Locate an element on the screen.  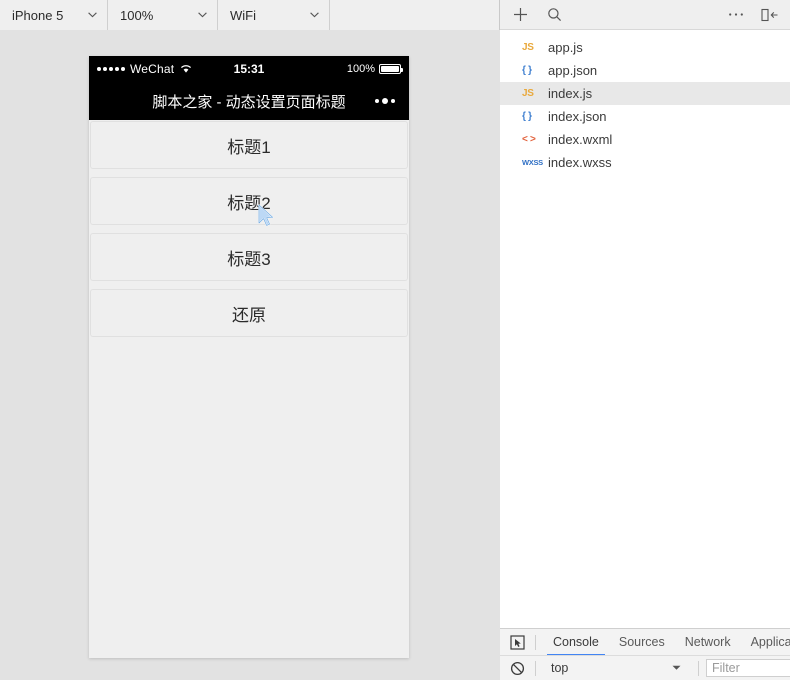
search-icon is located at coordinates (554, 15).